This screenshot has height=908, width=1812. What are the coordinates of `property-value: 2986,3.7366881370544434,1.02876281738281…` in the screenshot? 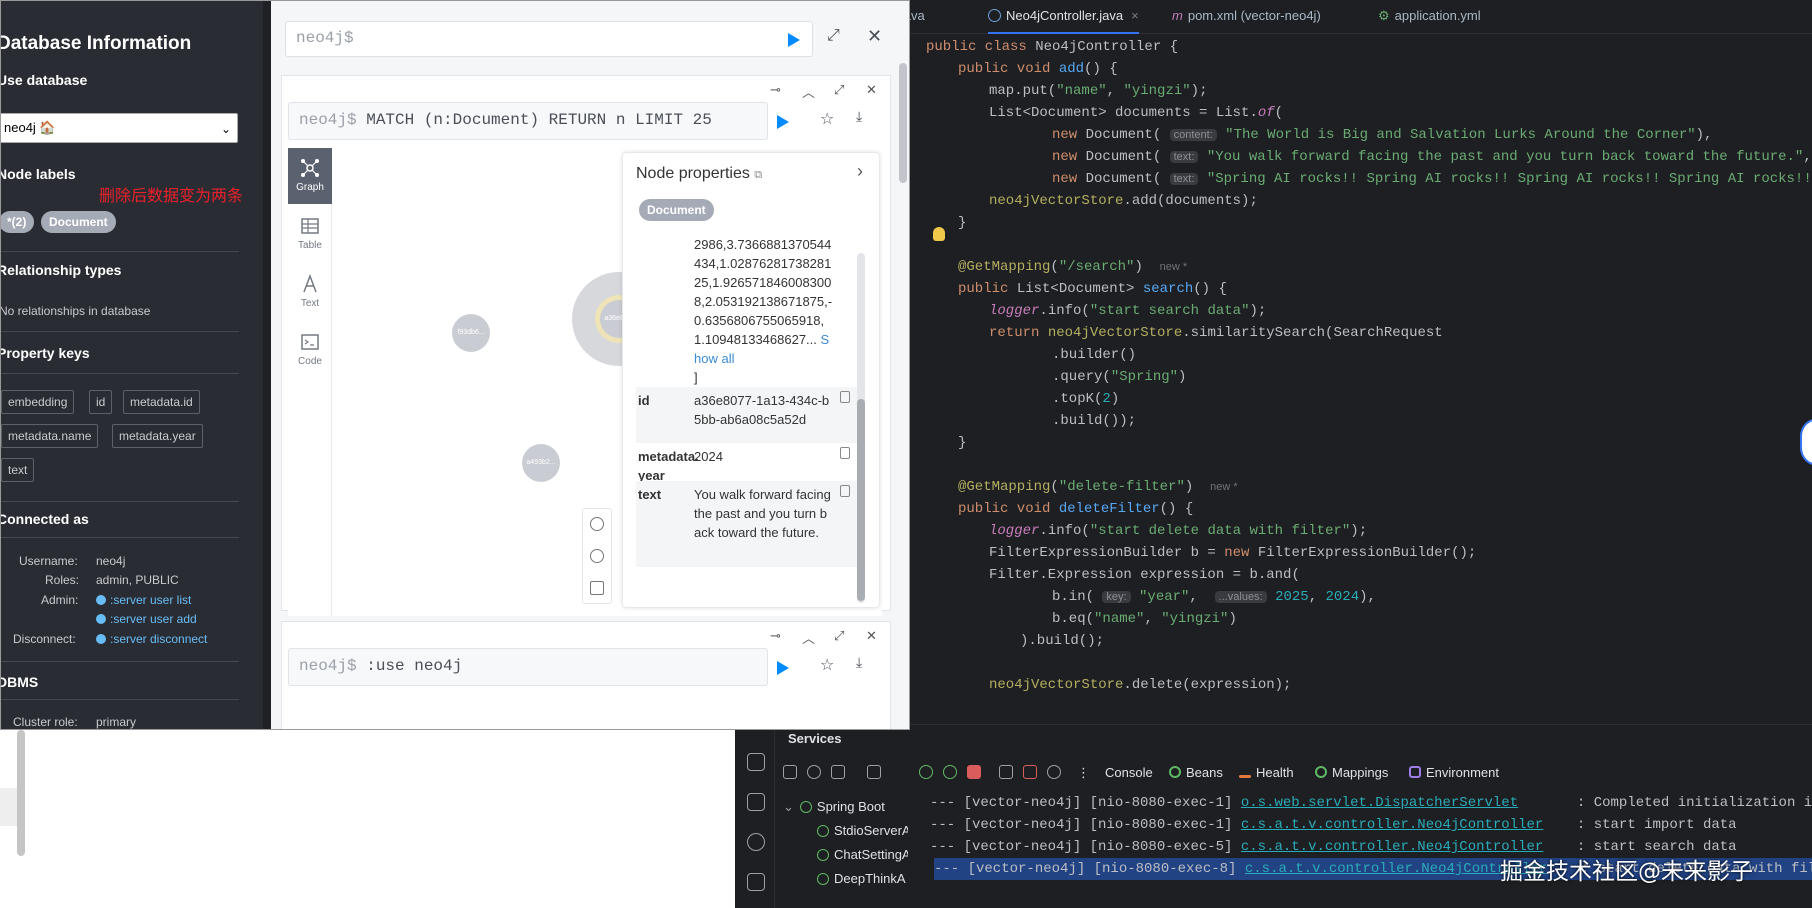 It's located at (763, 311).